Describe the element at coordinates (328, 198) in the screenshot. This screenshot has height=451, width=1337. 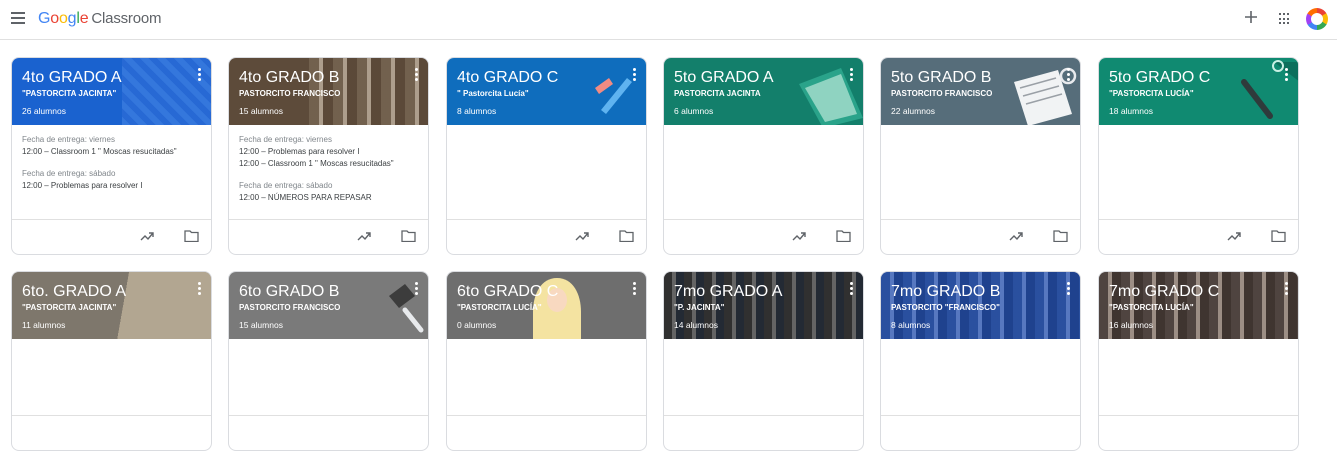
I see `assignment-link: 12:00 – NÚMEROS PARA REPASAR` at that location.